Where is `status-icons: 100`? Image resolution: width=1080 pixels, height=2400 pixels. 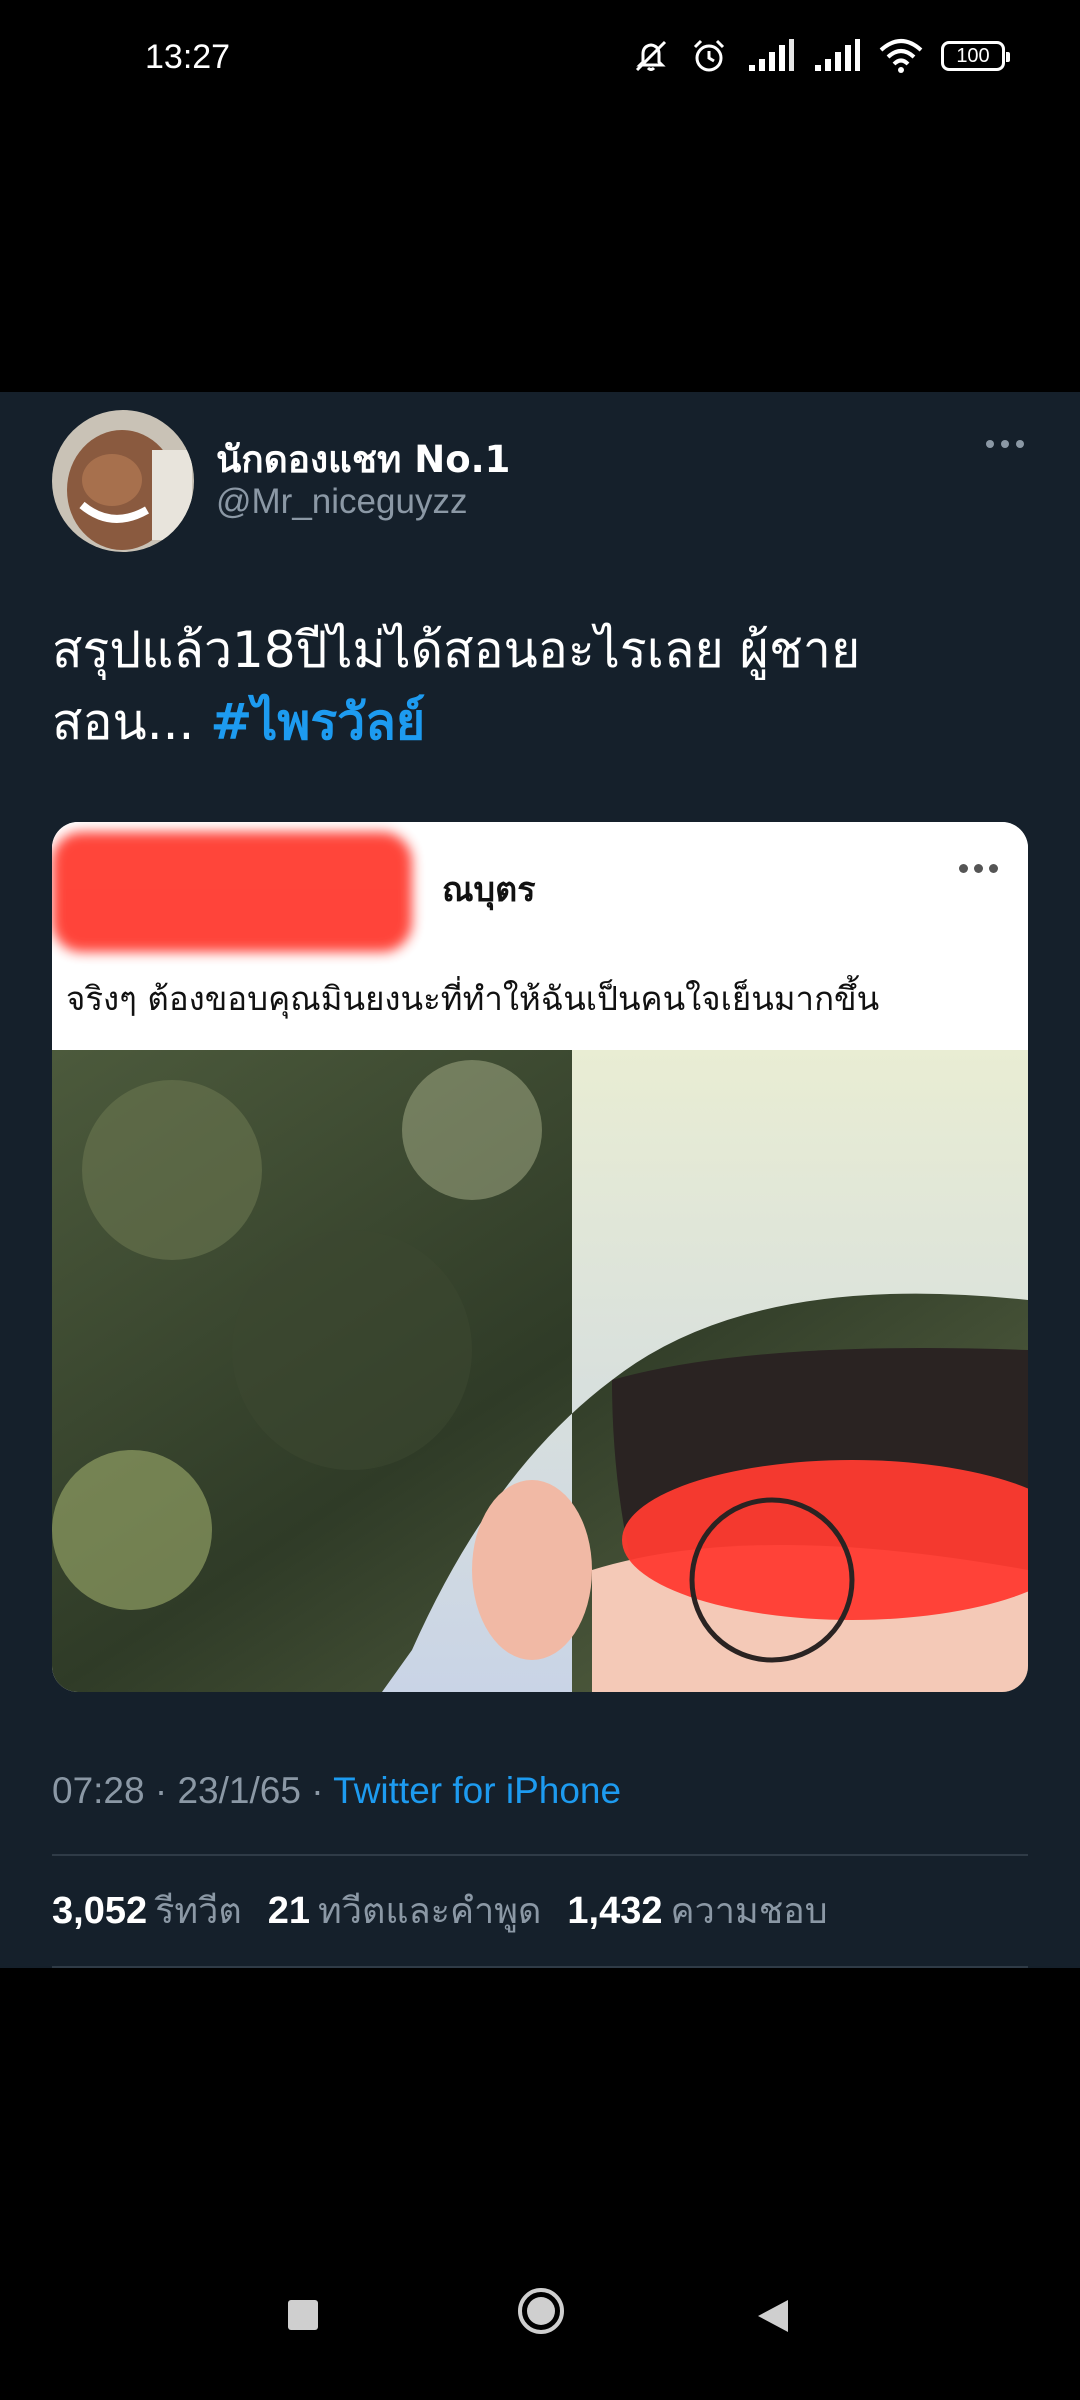 status-icons: 100 is located at coordinates (820, 56).